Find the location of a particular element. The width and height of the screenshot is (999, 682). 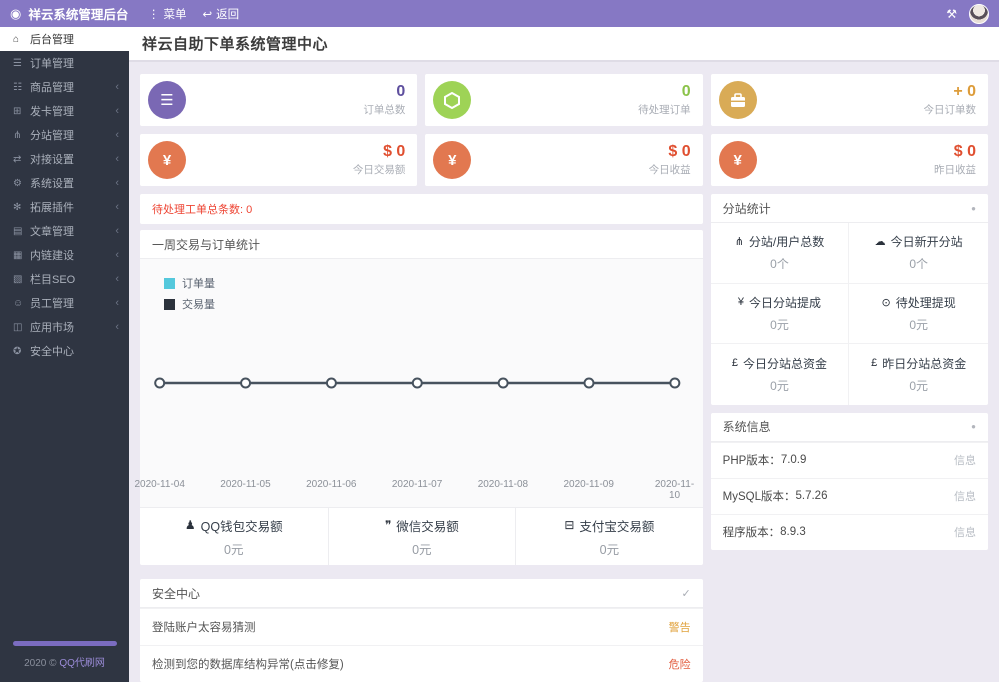

stat-card-yesterday-income: ¥ $ 0 昨日收益 is located at coordinates (849, 160).